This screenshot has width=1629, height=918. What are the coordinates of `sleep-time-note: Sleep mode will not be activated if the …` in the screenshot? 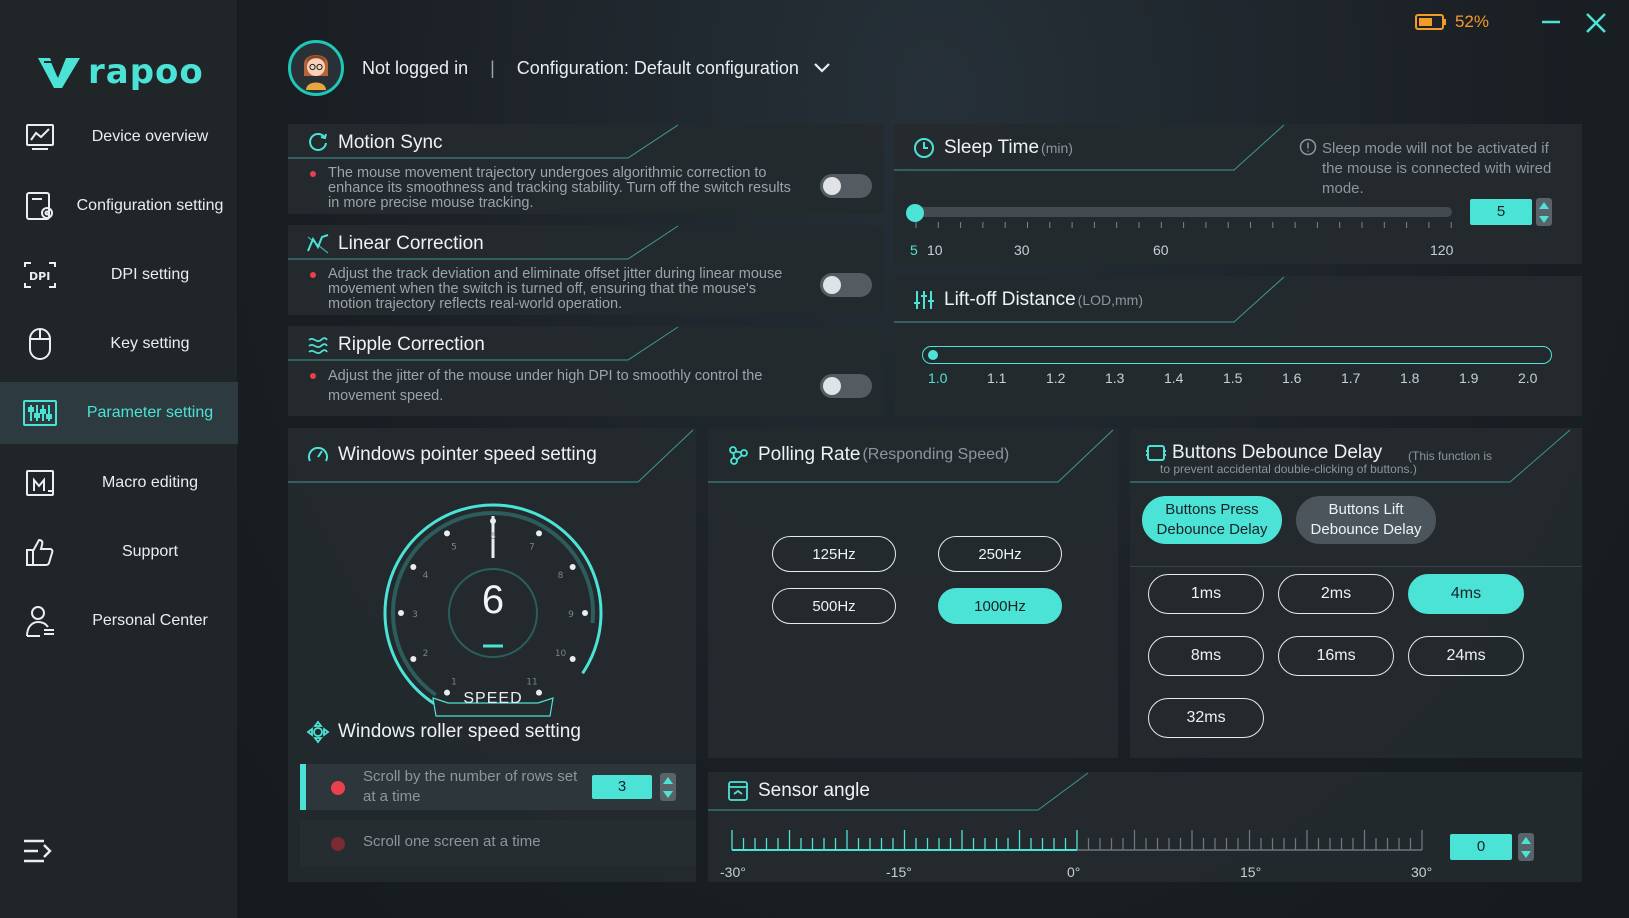 It's located at (1437, 168).